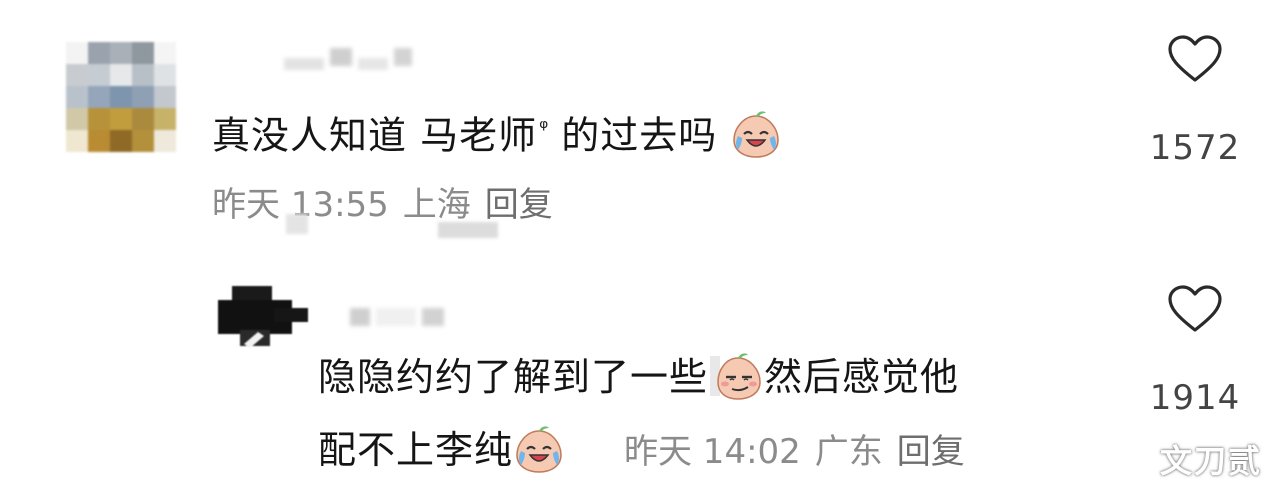 The image size is (1280, 504). Describe the element at coordinates (1195, 101) in the screenshot. I see `like-control: 1572` at that location.